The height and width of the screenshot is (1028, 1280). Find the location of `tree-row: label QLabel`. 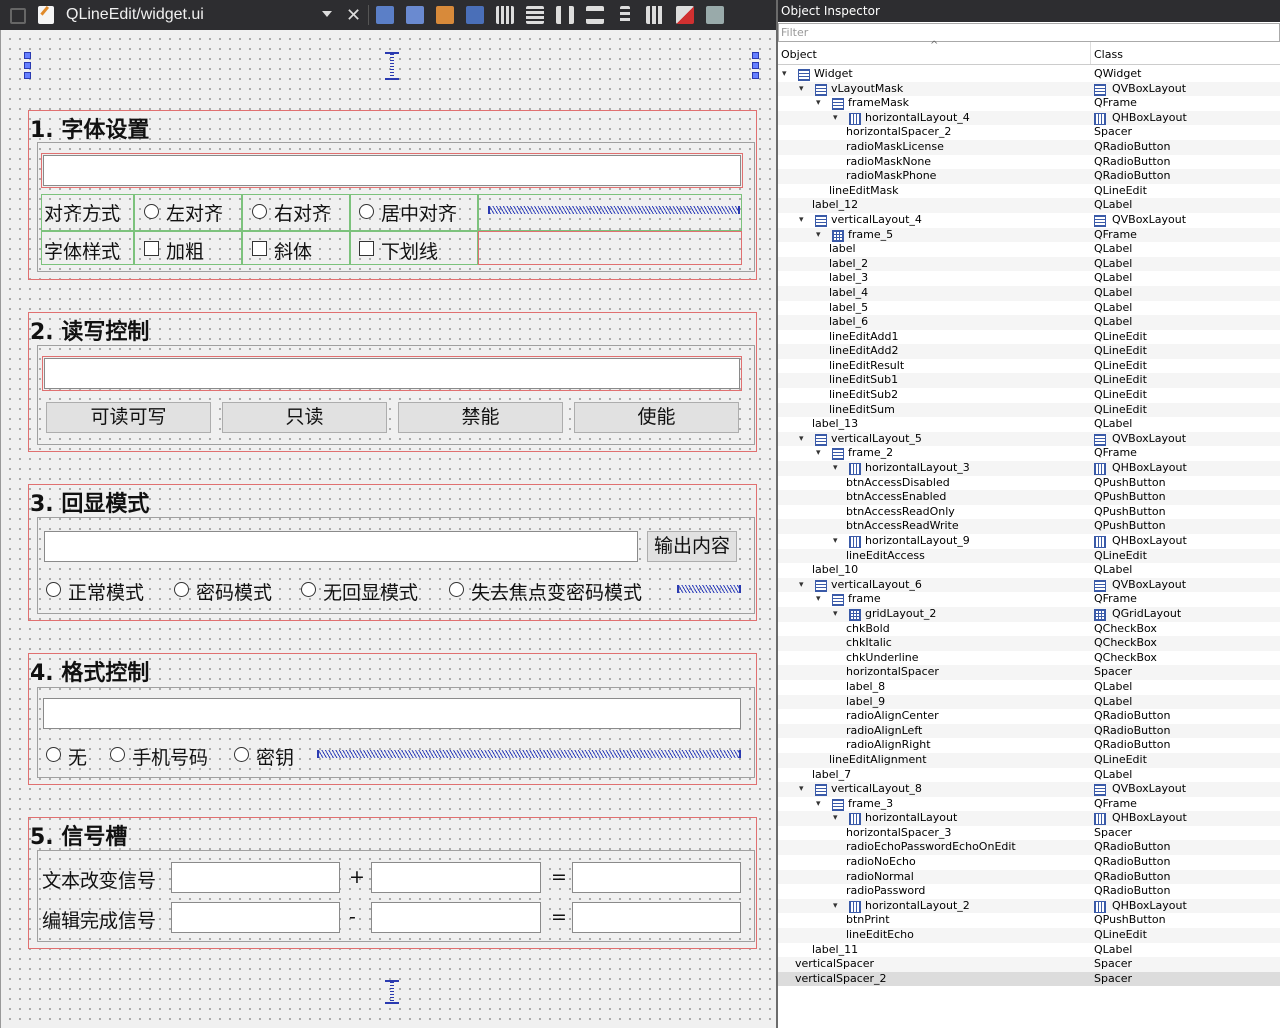

tree-row: label QLabel is located at coordinates (1029, 249).